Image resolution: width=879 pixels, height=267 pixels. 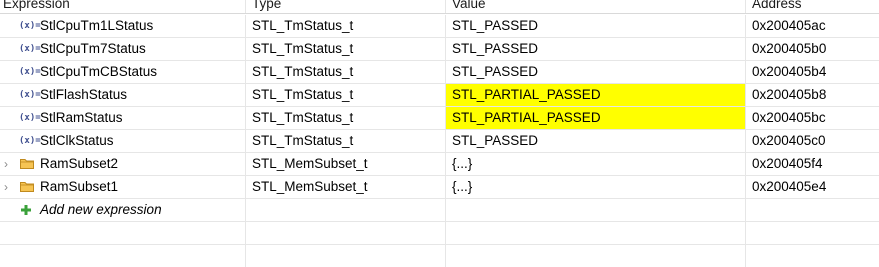 I want to click on expression-name: StlFlashStatus, so click(x=84, y=94).